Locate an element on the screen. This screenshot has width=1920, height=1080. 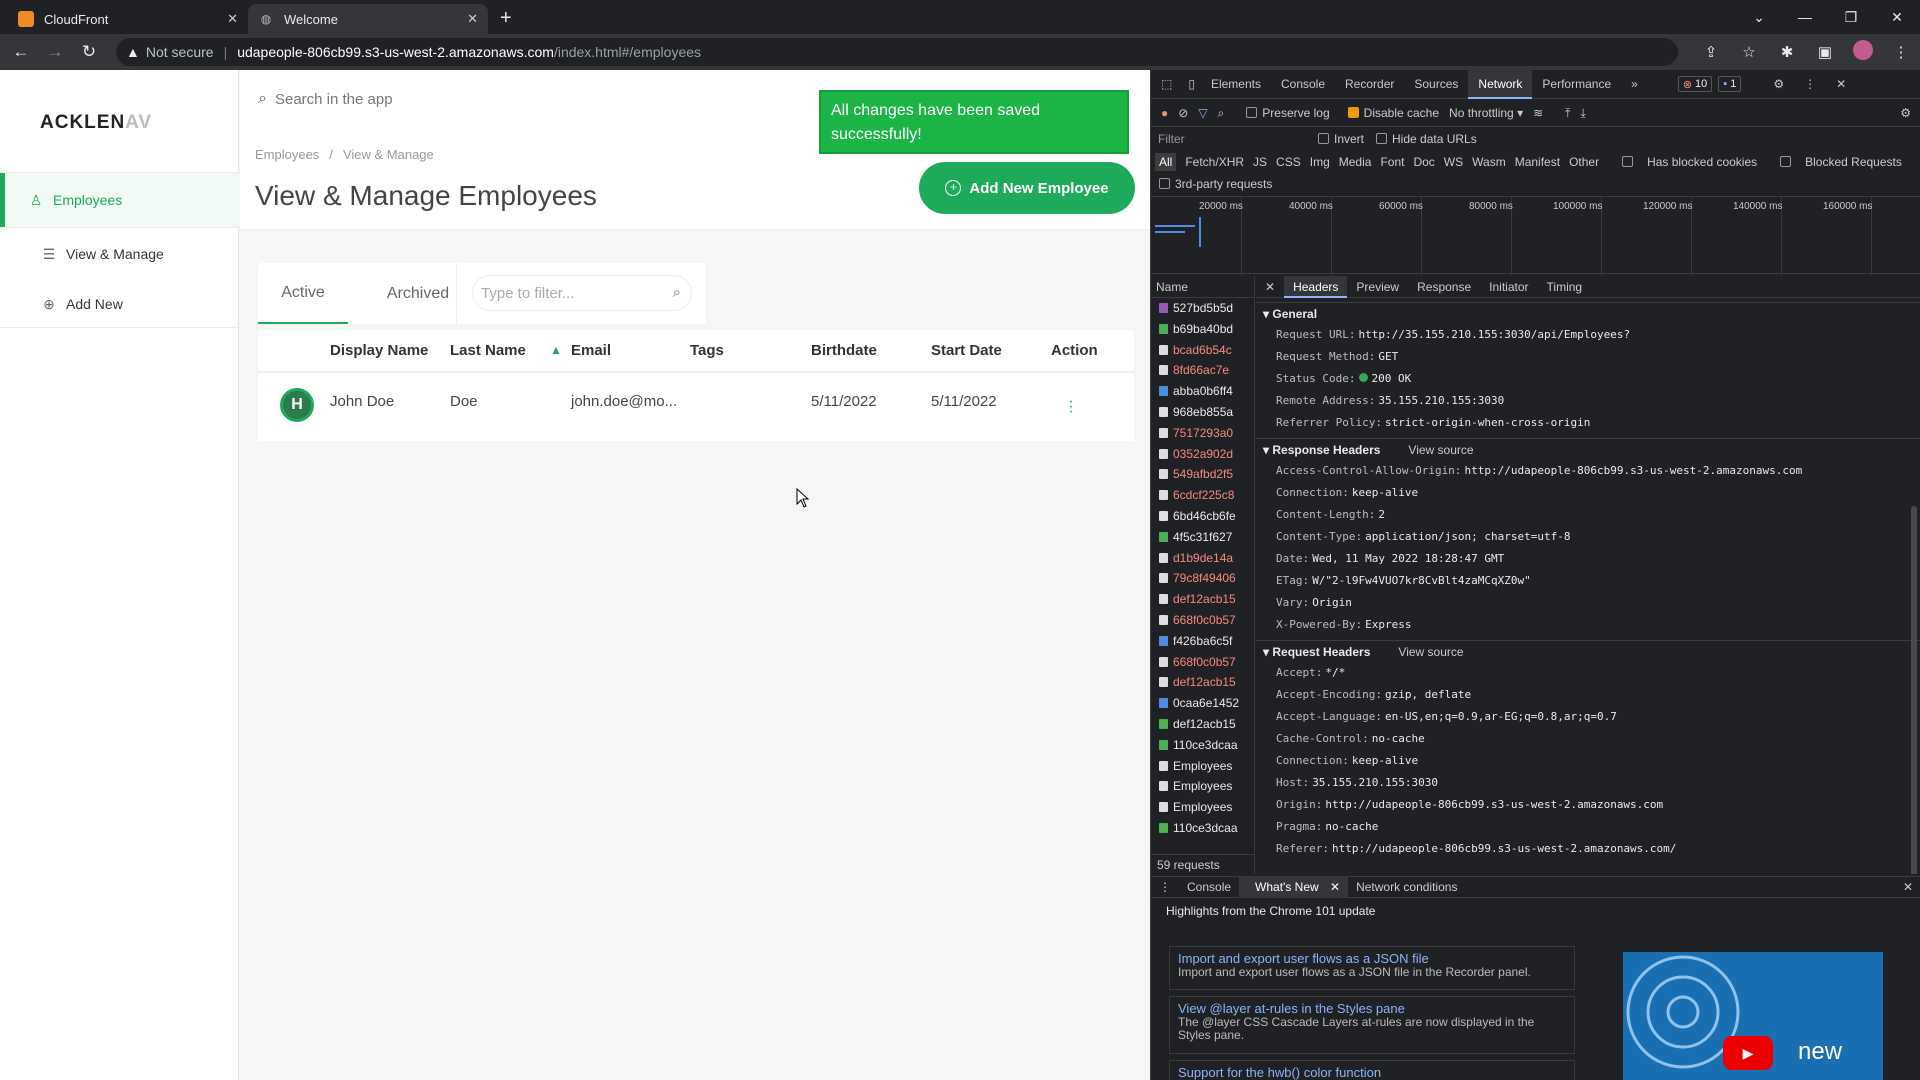
type-wasm: Wasm is located at coordinates (1489, 162).